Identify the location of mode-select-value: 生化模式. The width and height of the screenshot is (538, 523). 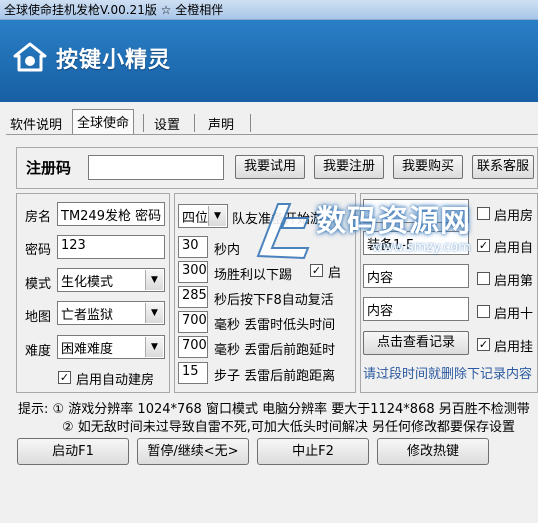
(87, 282).